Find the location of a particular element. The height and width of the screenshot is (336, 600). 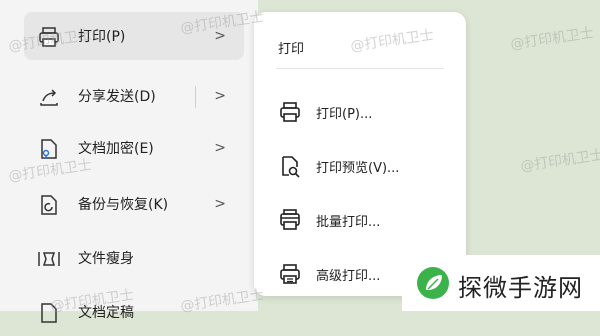

brand-logo-icon is located at coordinates (433, 283).